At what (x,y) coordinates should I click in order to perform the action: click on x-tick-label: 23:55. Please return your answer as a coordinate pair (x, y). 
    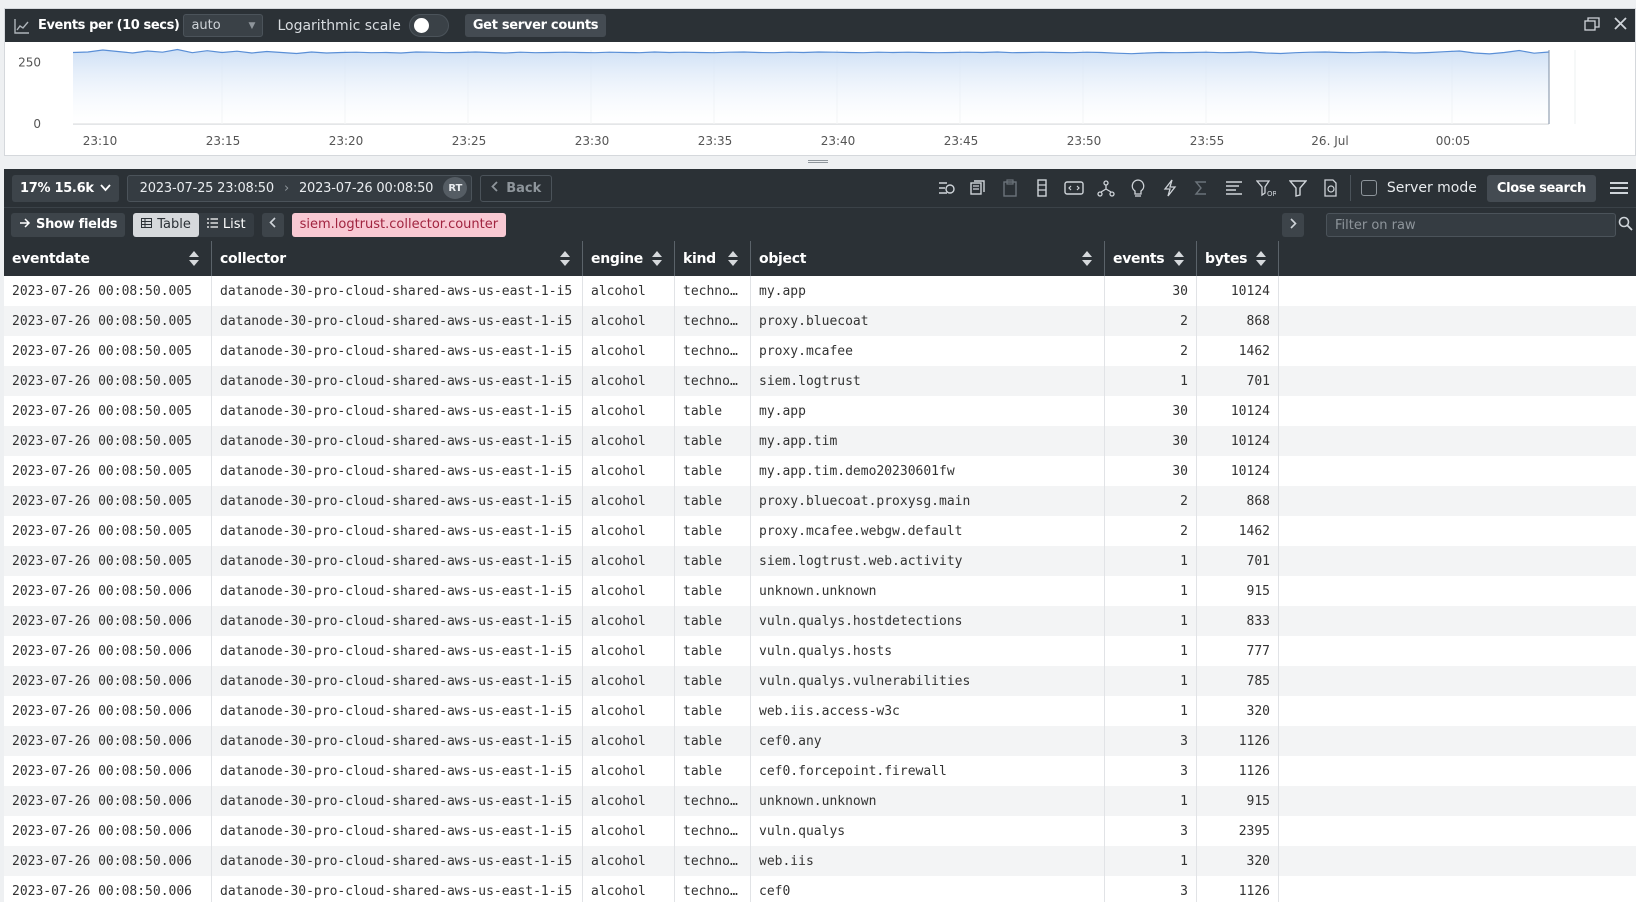
    Looking at the image, I should click on (1207, 141).